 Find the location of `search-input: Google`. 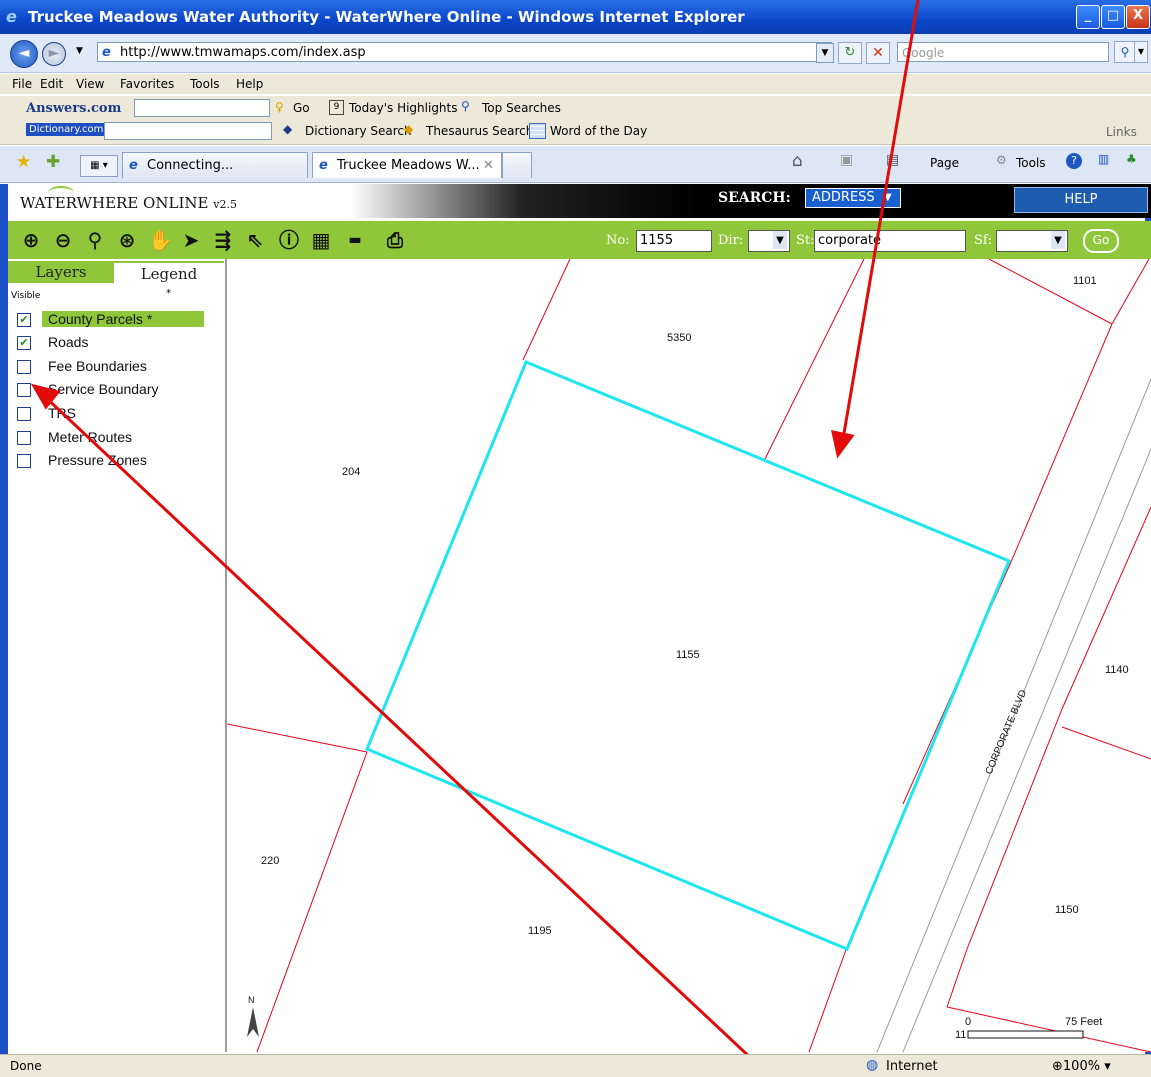

search-input: Google is located at coordinates (1003, 52).